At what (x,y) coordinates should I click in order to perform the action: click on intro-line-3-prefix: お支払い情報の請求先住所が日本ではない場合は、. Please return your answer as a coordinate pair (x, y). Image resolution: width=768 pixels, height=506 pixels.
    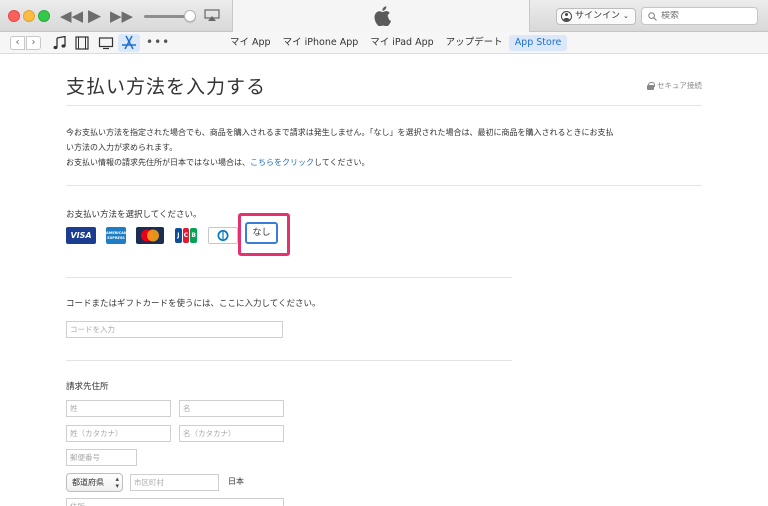
    Looking at the image, I should click on (158, 162).